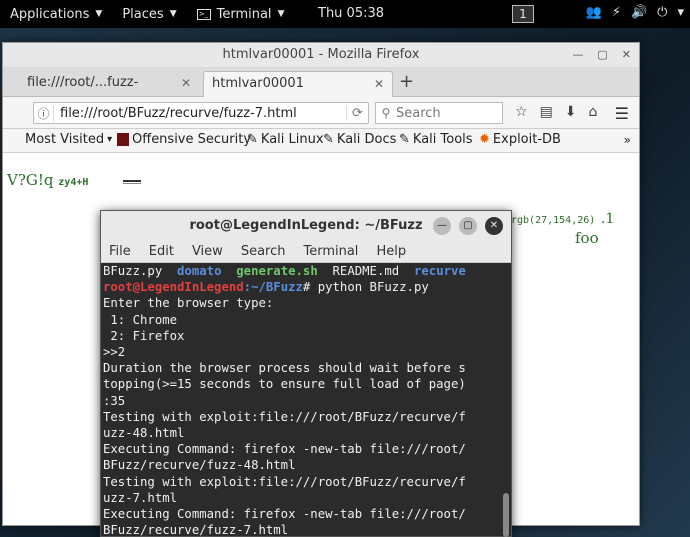 This screenshot has width=690, height=537. I want to click on bookmark-offensive-security: Offensive Security, so click(184, 139).